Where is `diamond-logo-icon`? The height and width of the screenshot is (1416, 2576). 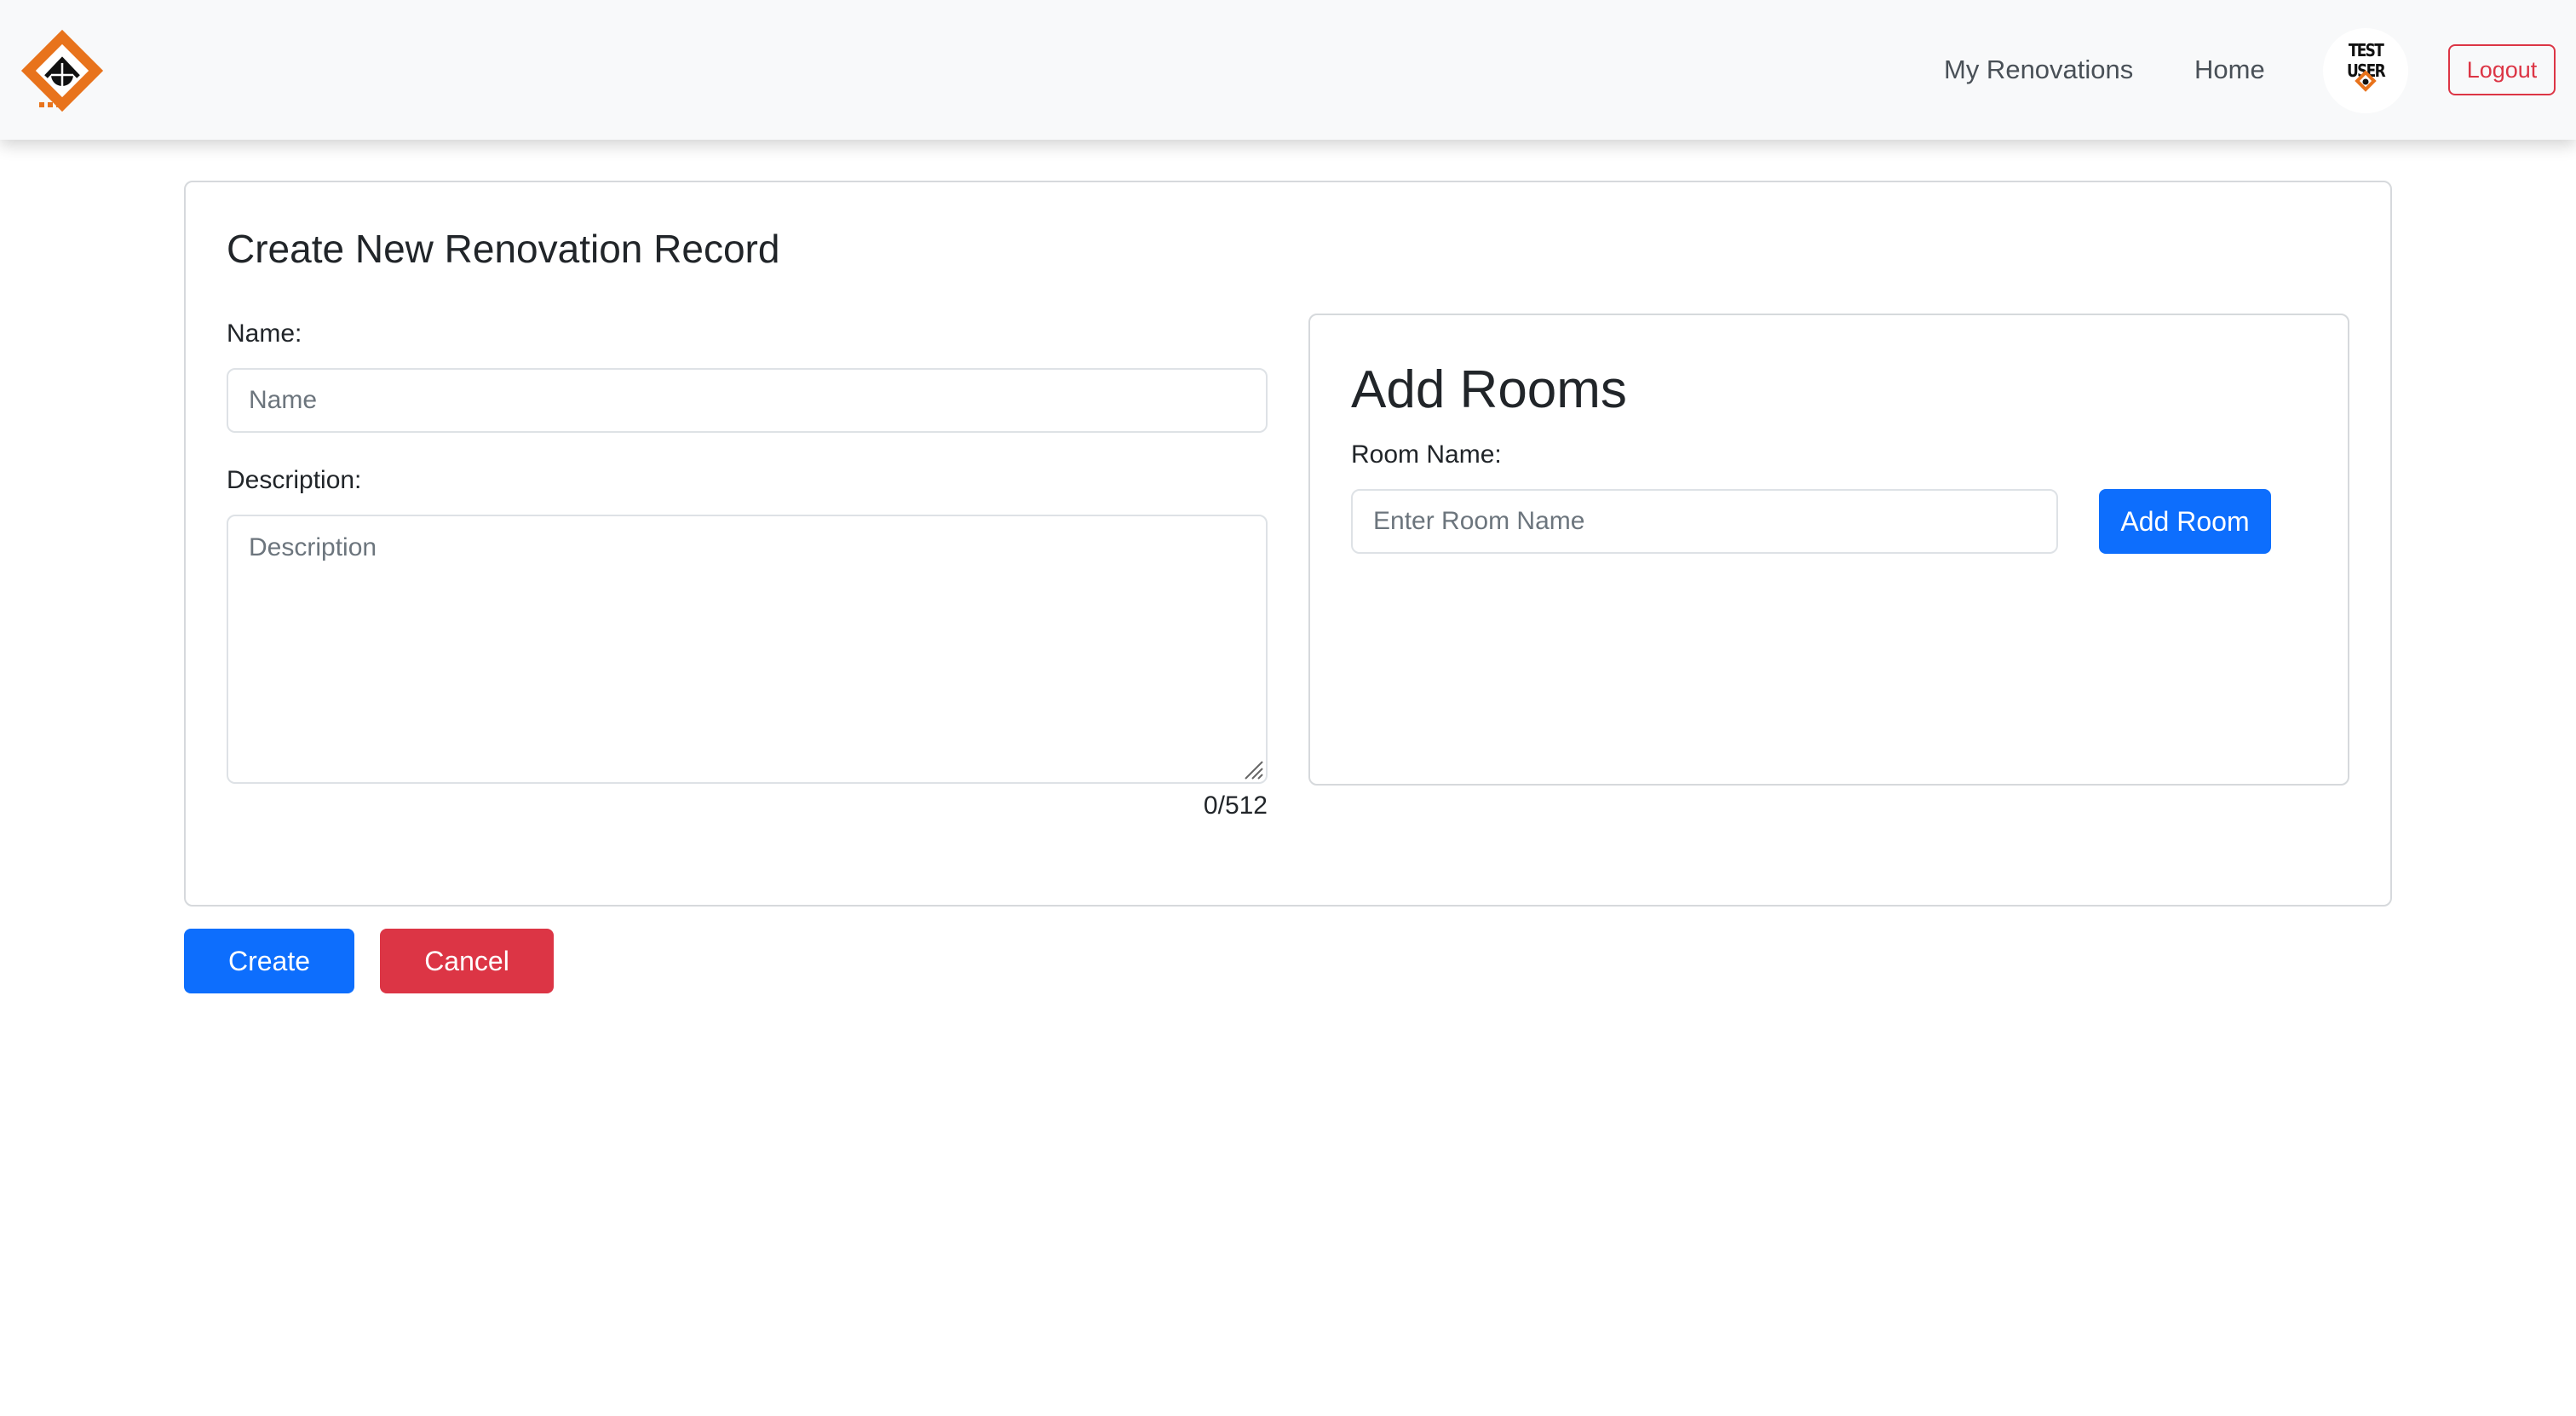
diamond-logo-icon is located at coordinates (2366, 81).